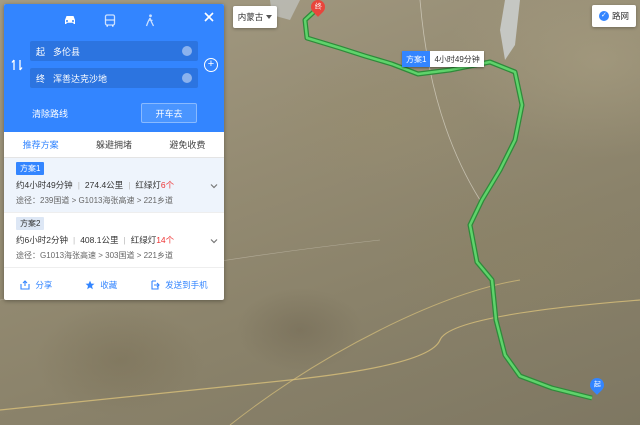 This screenshot has height=425, width=640. What do you see at coordinates (41, 51) in the screenshot?
I see `start-tag: 起` at bounding box center [41, 51].